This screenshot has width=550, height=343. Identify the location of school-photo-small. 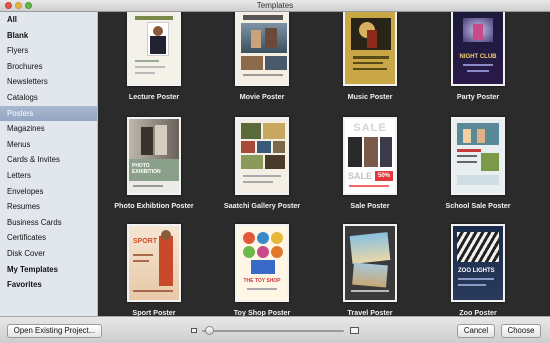
(490, 162).